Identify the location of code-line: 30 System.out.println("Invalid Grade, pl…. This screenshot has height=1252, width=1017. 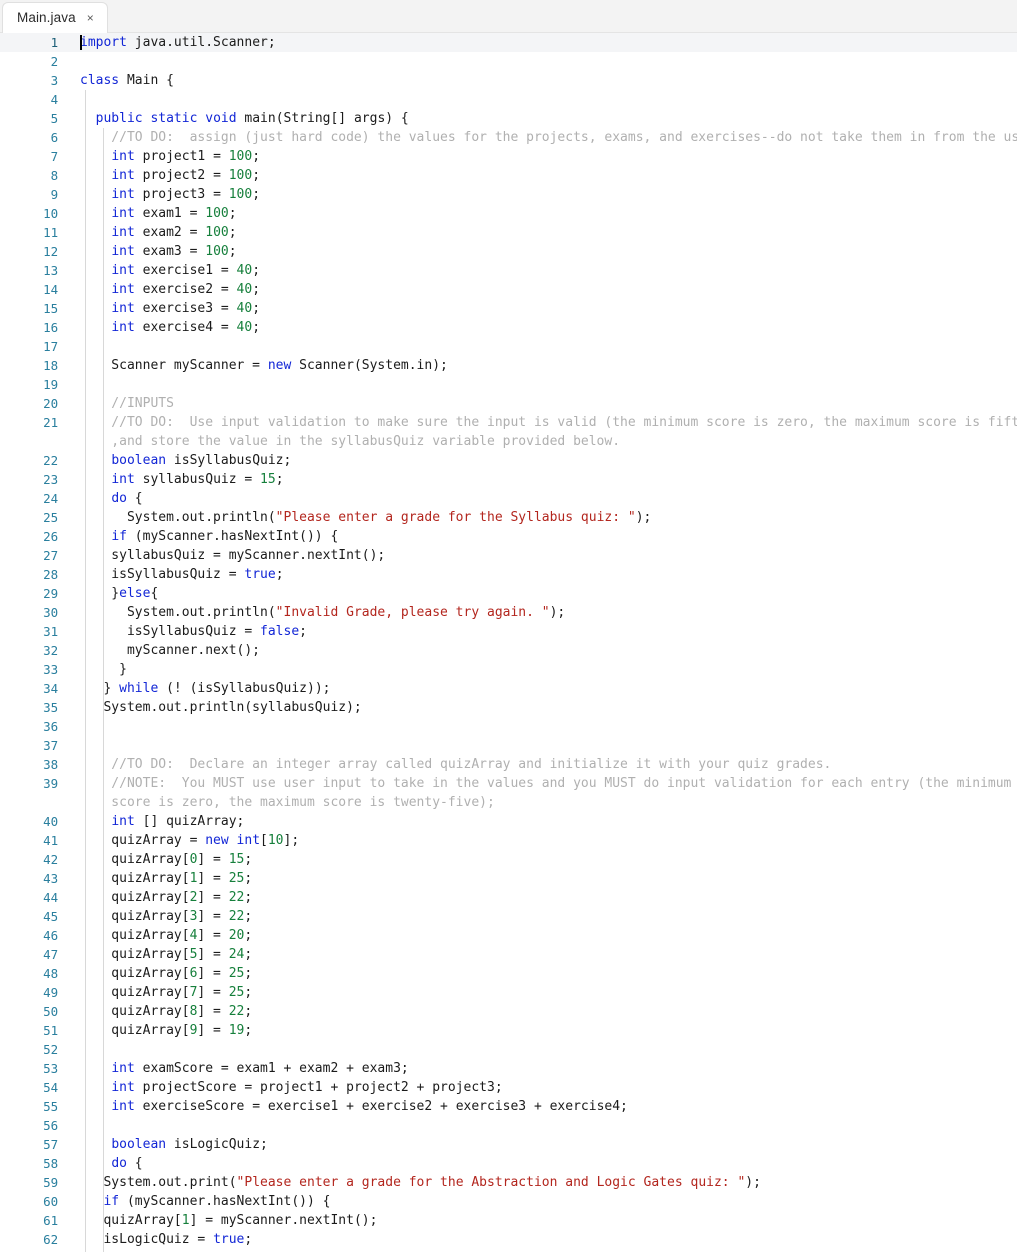
(508, 612).